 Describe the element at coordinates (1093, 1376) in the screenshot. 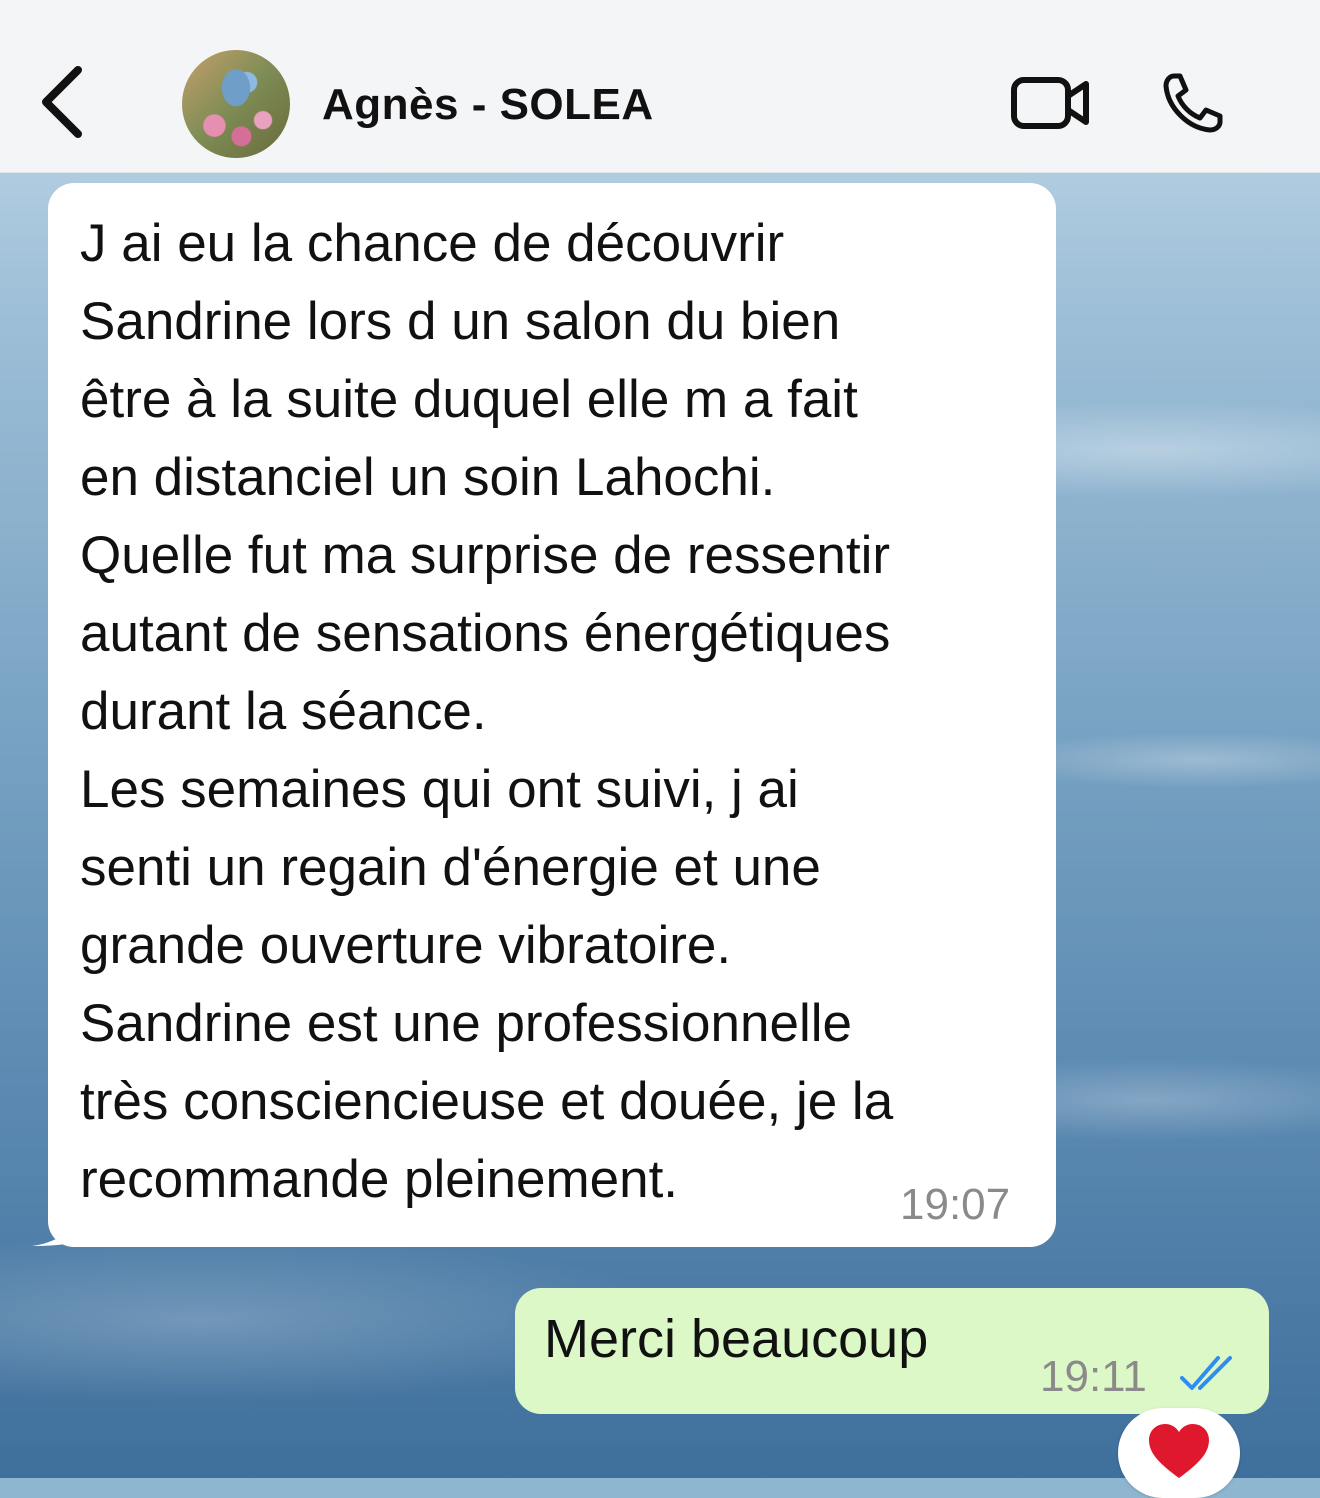

I see `outgoing-message-time: 19:11` at that location.